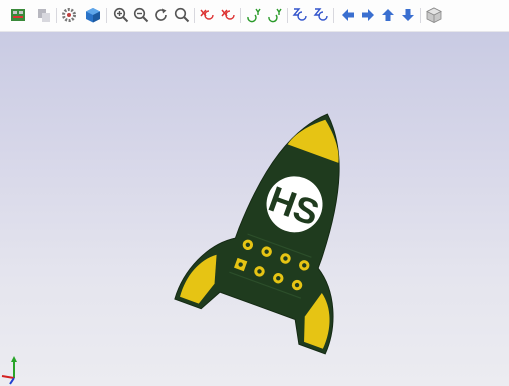 This screenshot has height=386, width=509. I want to click on pcb-render-toggle-button, so click(18, 15).